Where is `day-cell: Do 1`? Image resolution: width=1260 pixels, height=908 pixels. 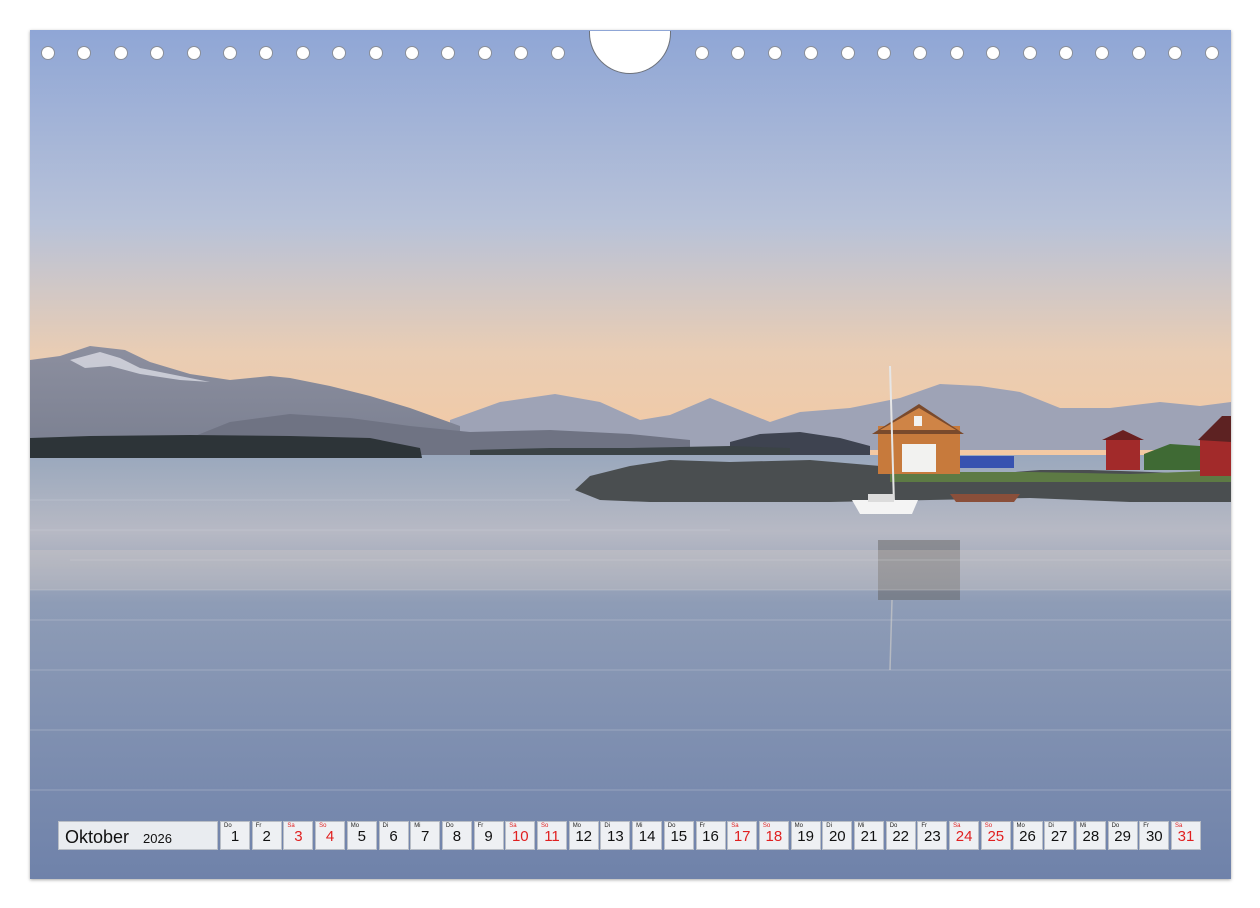 day-cell: Do 1 is located at coordinates (235, 835).